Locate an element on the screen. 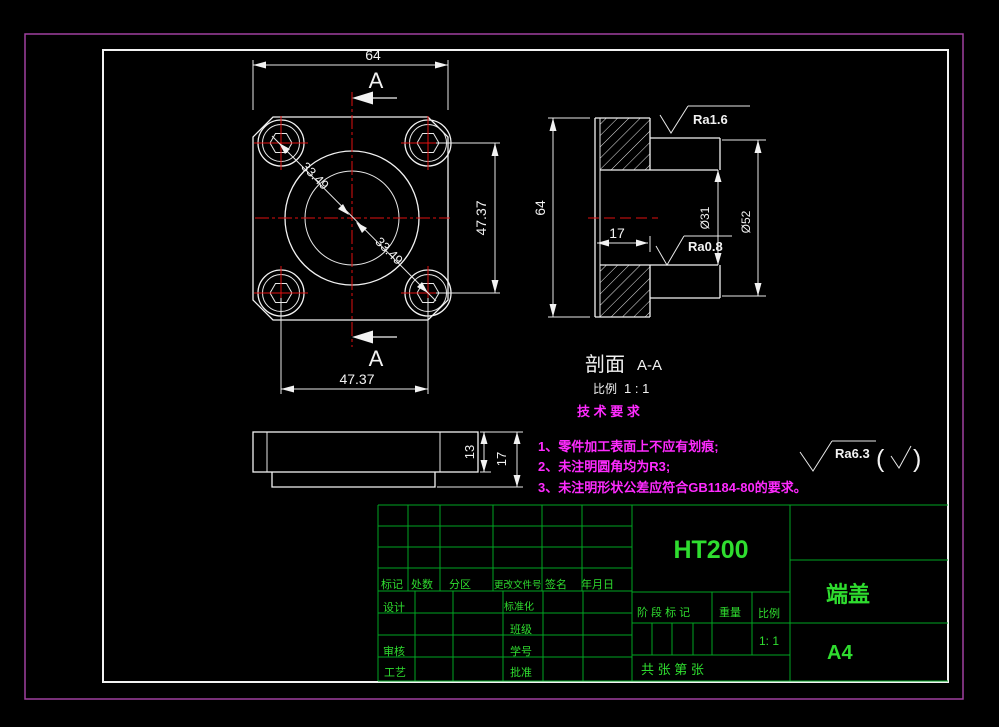  dim-section-height: 64 is located at coordinates (561, 217).